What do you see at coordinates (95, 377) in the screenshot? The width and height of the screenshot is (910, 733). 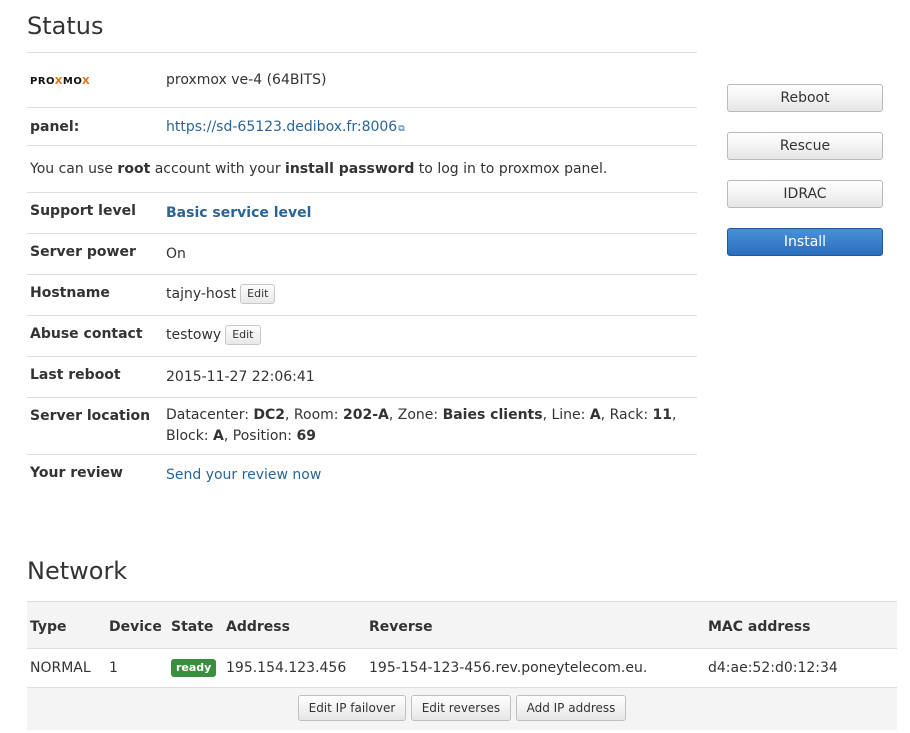 I see `last-reboot-label: Last reboot` at bounding box center [95, 377].